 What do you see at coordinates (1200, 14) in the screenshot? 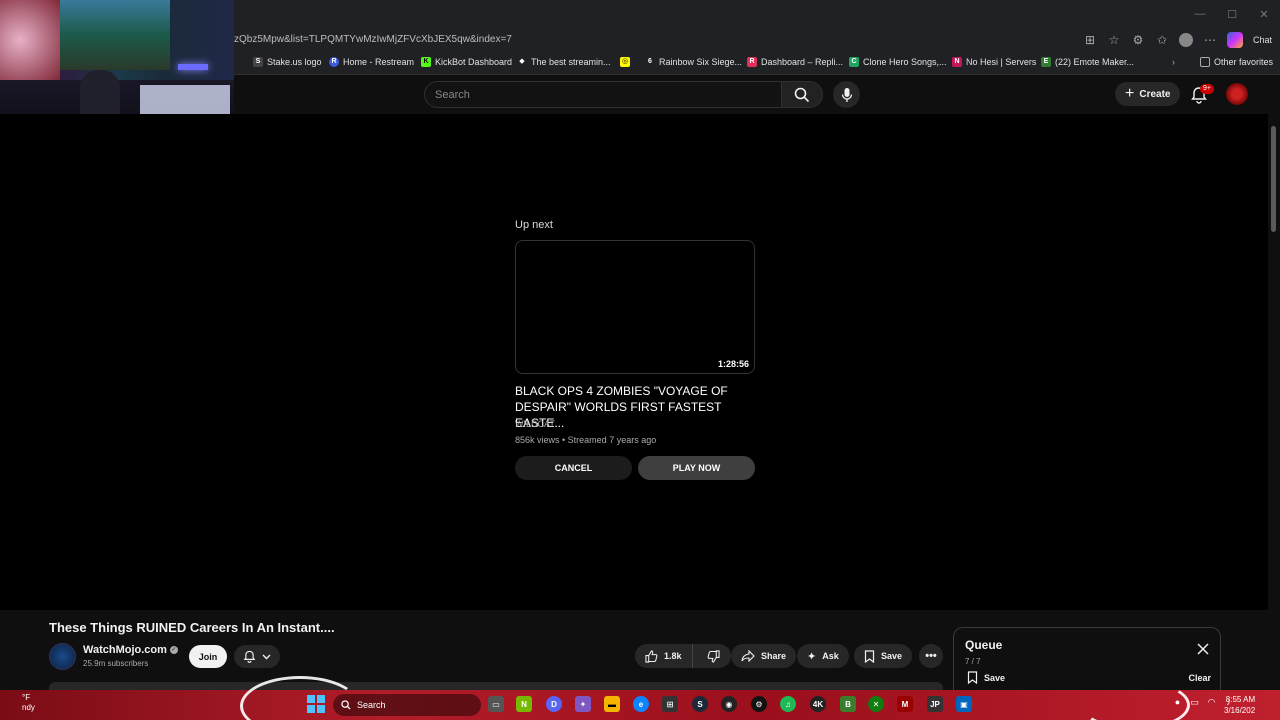
I see `minimize-icon: —` at bounding box center [1200, 14].